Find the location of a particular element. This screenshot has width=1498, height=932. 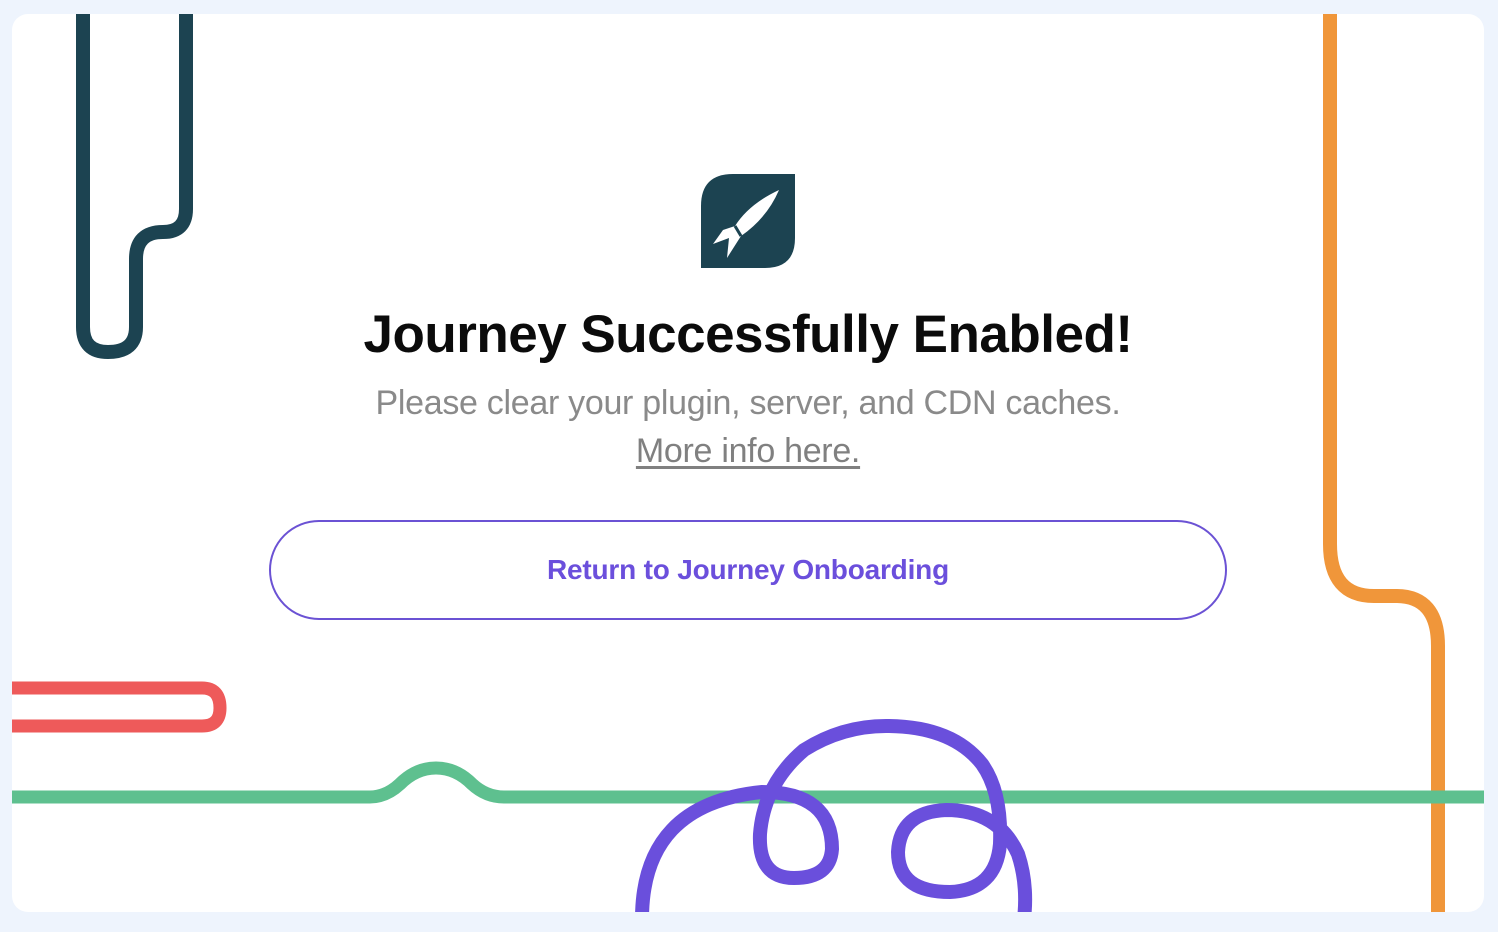

return-to-onboarding-button: Return to Journey Onboarding is located at coordinates (748, 570).